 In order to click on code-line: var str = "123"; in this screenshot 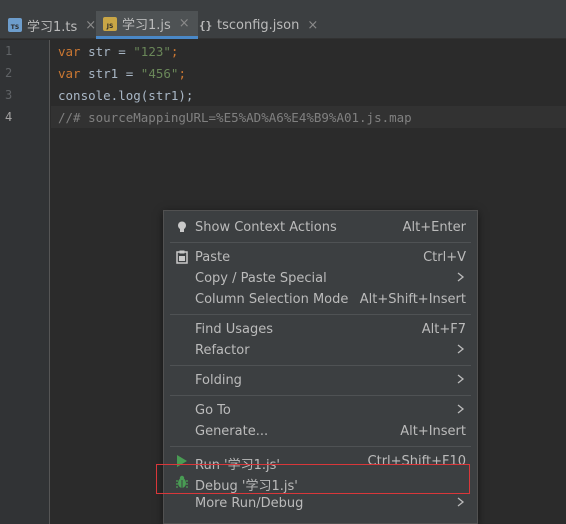, I will do `click(118, 51)`.